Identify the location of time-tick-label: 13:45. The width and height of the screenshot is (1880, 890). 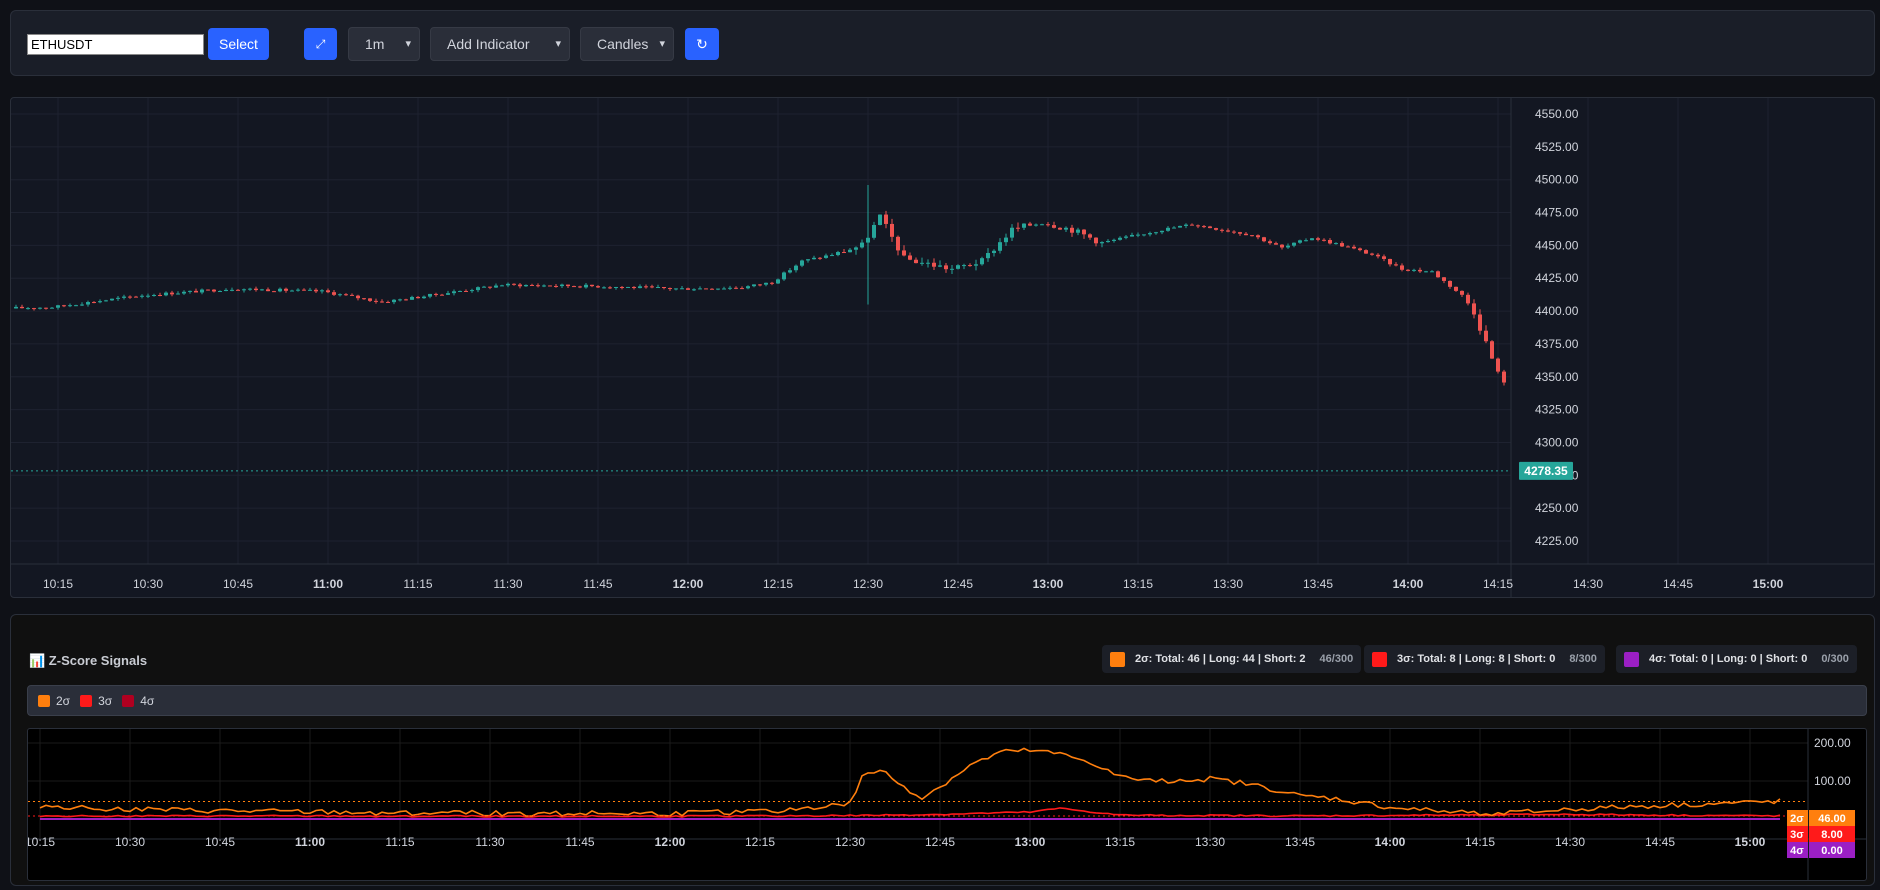
(1318, 584).